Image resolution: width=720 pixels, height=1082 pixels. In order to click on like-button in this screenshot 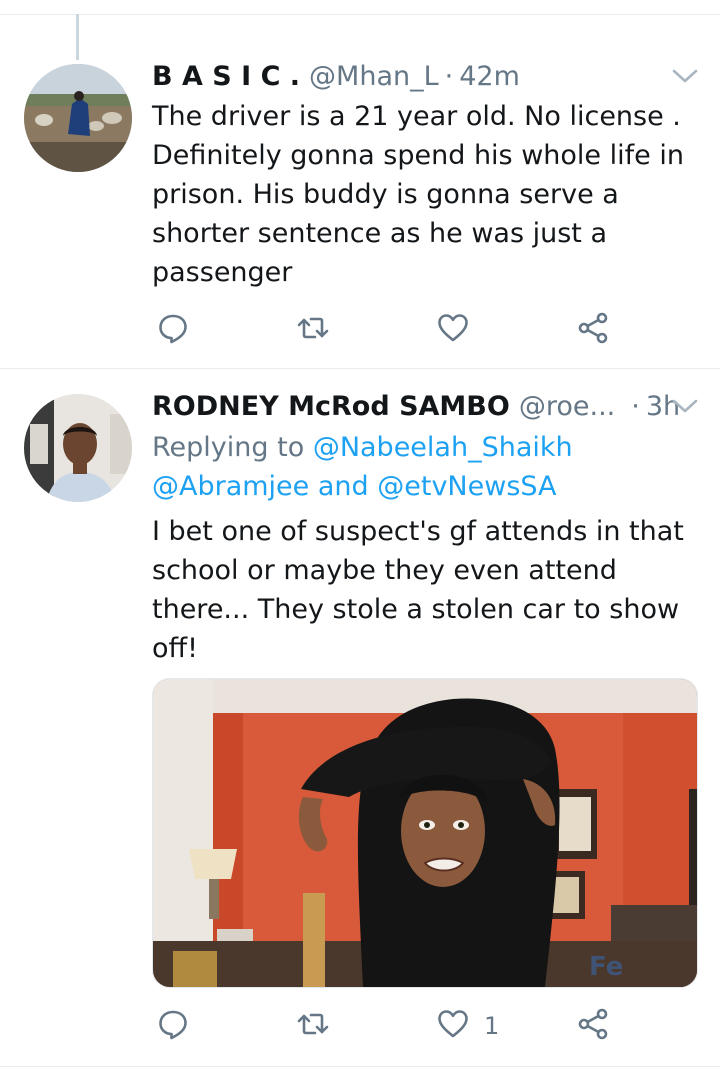, I will do `click(460, 330)`.